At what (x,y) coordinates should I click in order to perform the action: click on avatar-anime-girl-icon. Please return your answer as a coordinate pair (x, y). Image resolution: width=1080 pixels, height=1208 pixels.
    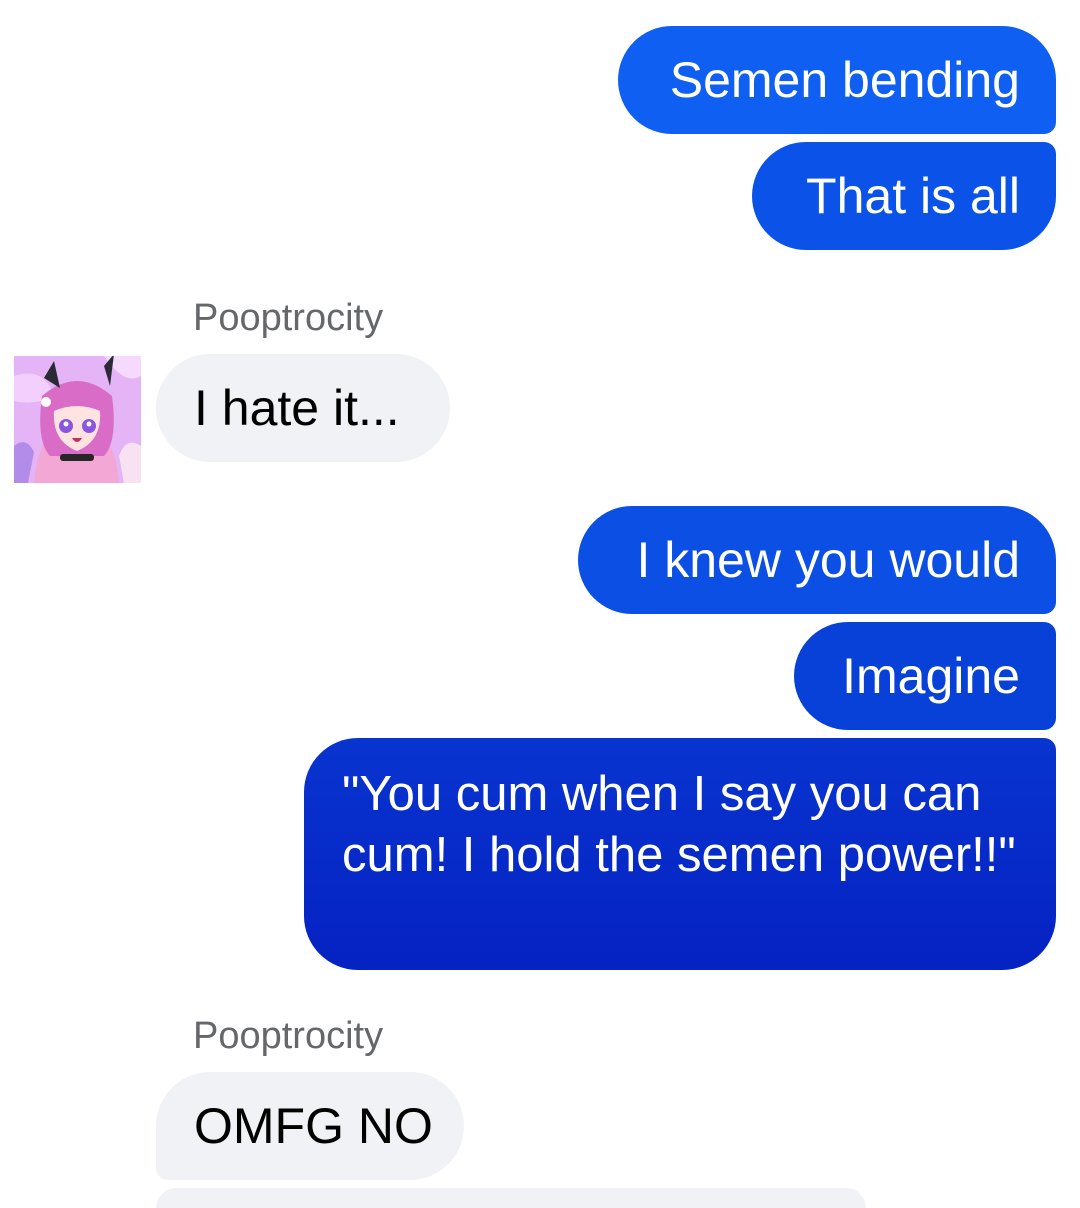
    Looking at the image, I should click on (77, 419).